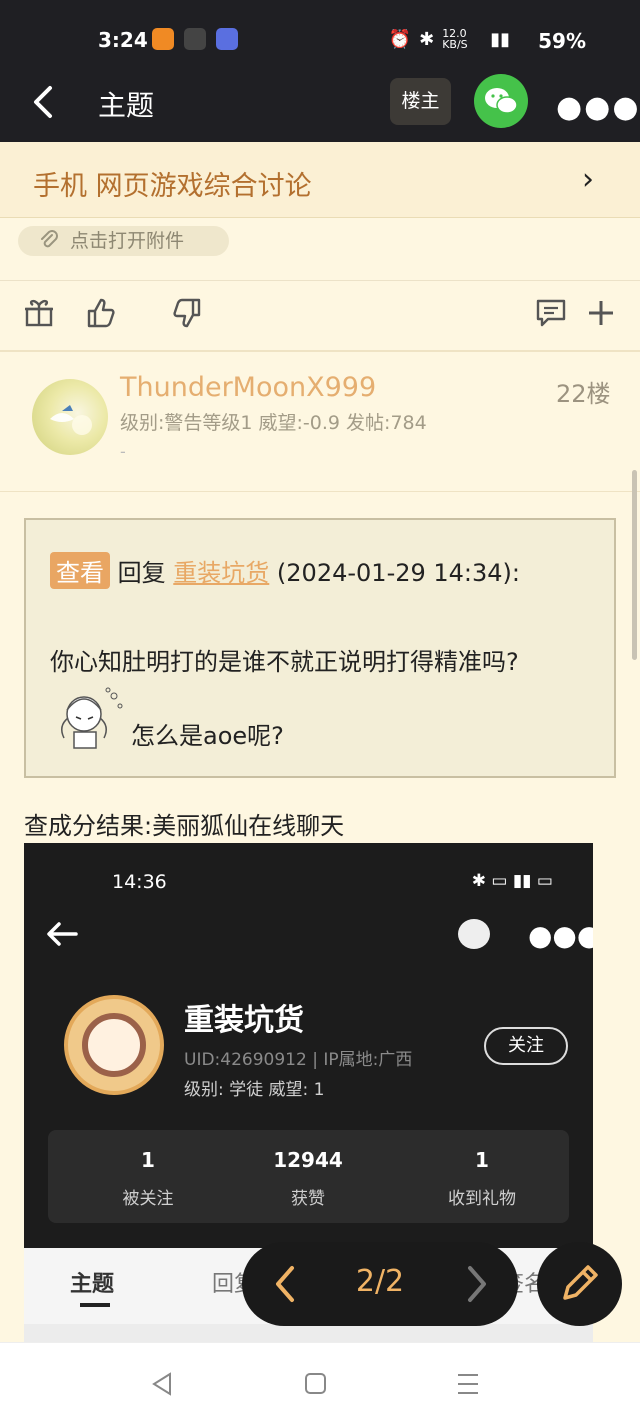 The image size is (640, 1422). Describe the element at coordinates (39, 313) in the screenshot. I see `gift-icon` at that location.